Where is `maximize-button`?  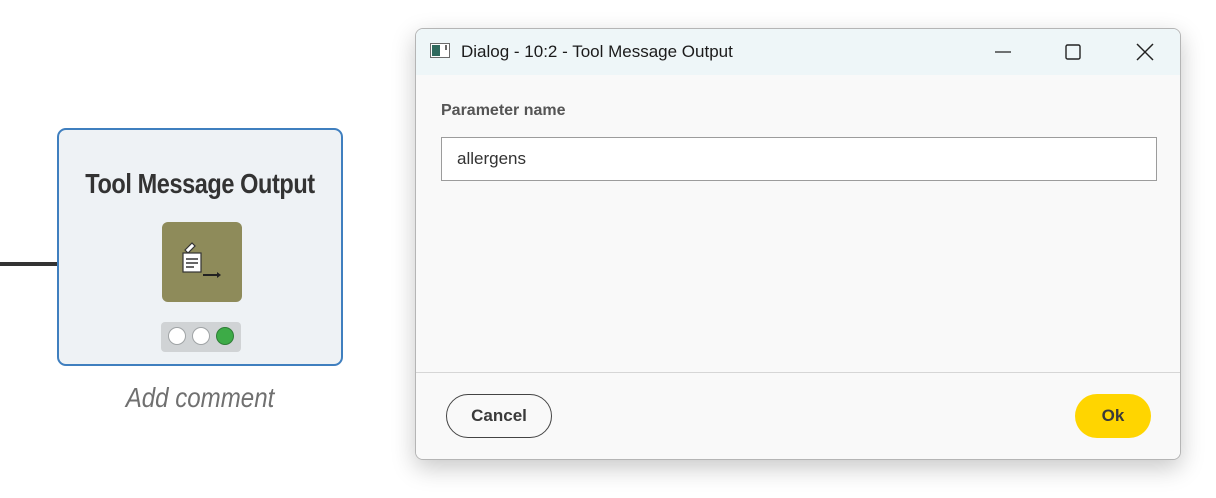
maximize-button is located at coordinates (1073, 52).